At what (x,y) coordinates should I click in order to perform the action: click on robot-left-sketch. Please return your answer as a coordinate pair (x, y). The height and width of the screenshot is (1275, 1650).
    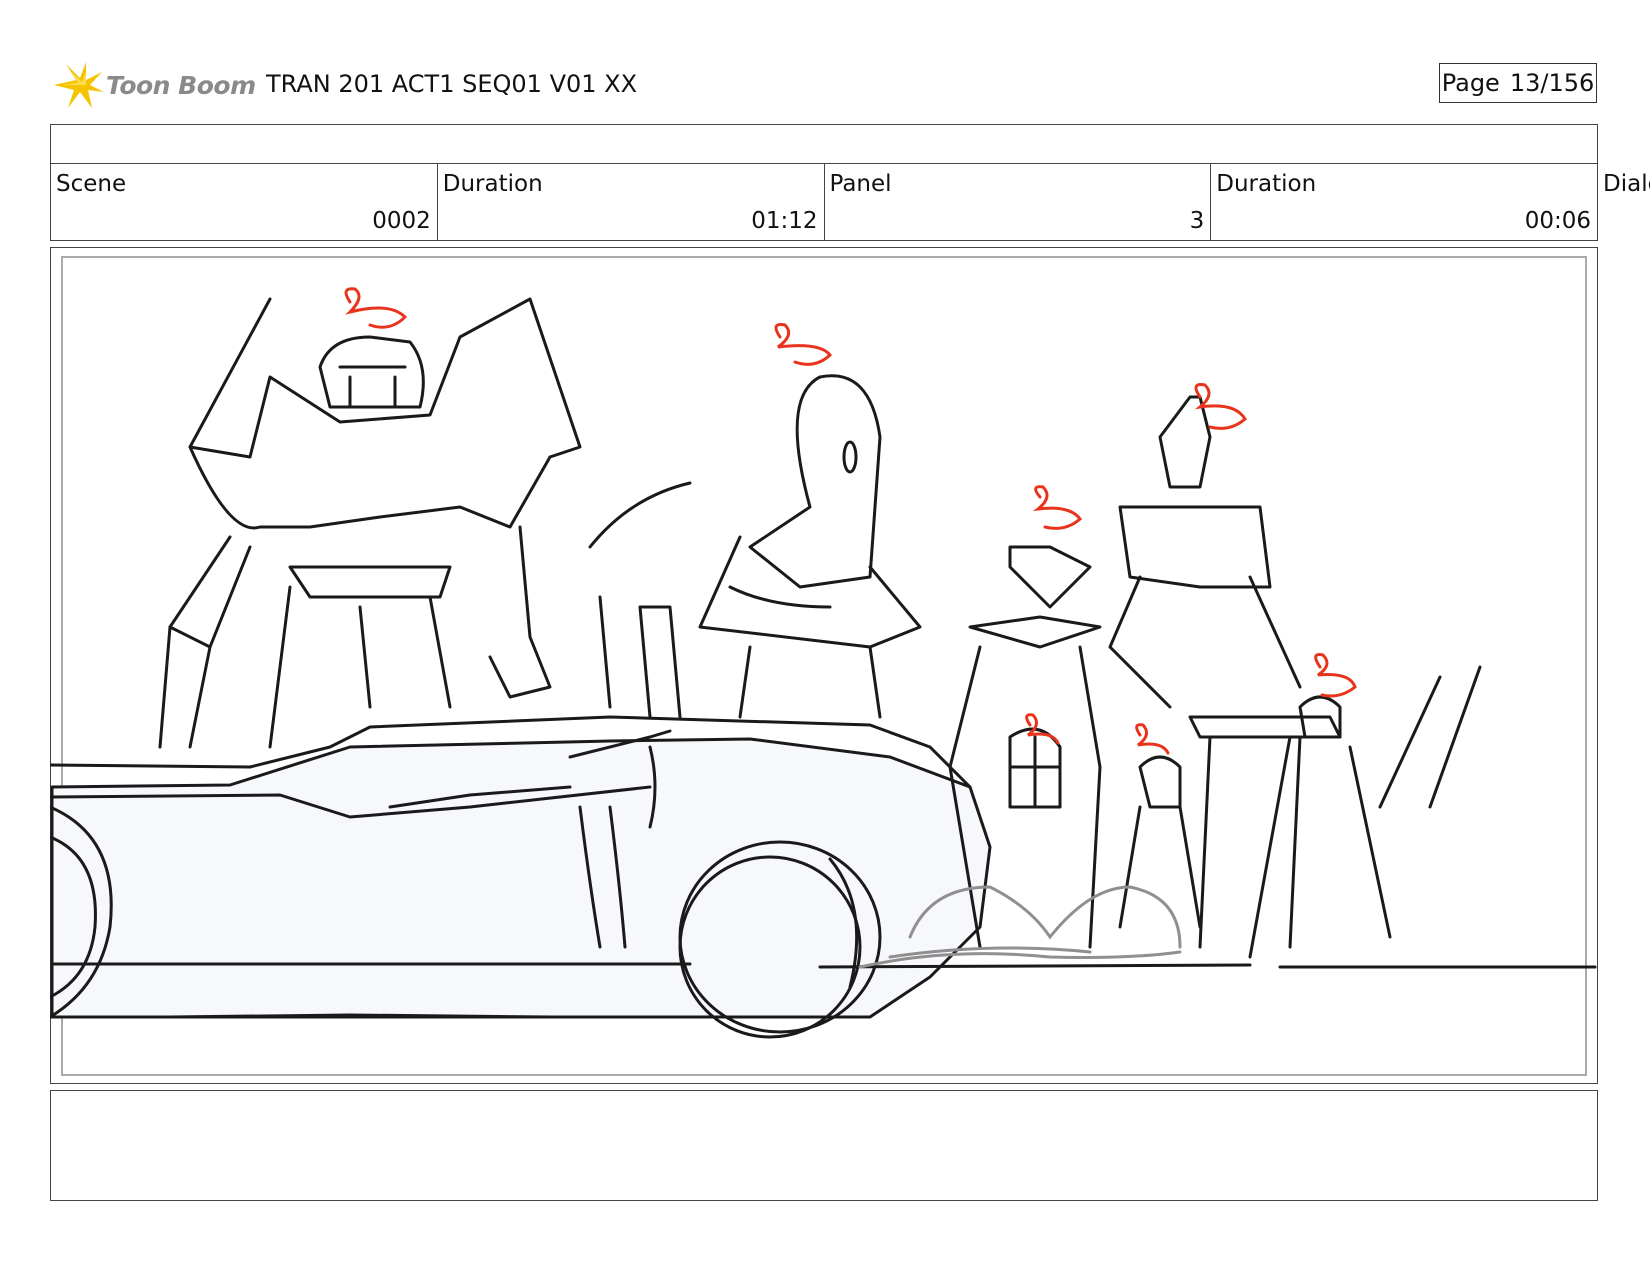
    Looking at the image, I should click on (385, 378).